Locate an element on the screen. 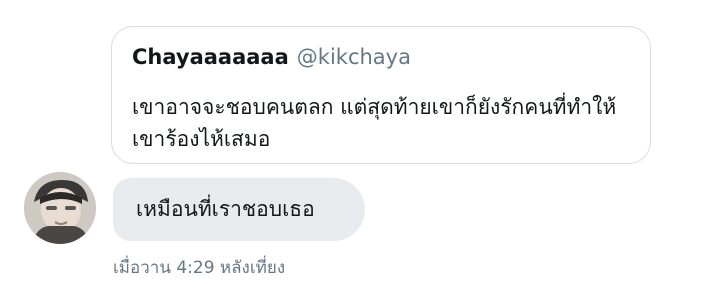 Image resolution: width=720 pixels, height=303 pixels. avatar-photo-icon is located at coordinates (60, 208).